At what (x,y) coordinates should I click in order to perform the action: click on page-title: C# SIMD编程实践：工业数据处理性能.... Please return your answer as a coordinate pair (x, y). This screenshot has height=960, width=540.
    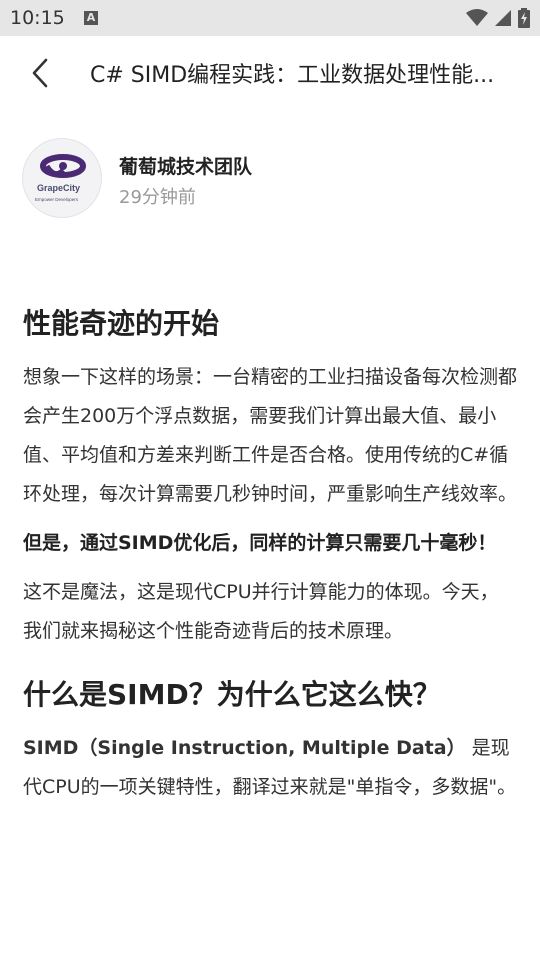
    Looking at the image, I should click on (292, 75).